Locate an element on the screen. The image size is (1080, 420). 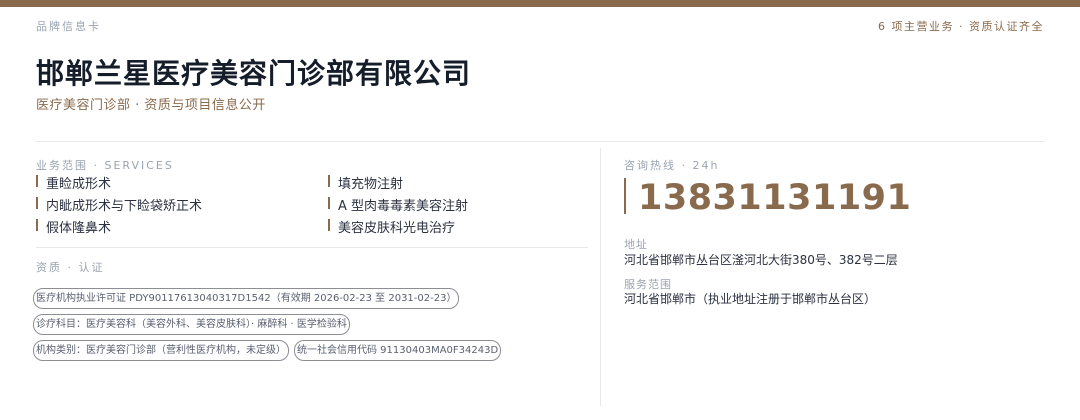
hotline-label: 咨询热线 · 24h is located at coordinates (672, 165).